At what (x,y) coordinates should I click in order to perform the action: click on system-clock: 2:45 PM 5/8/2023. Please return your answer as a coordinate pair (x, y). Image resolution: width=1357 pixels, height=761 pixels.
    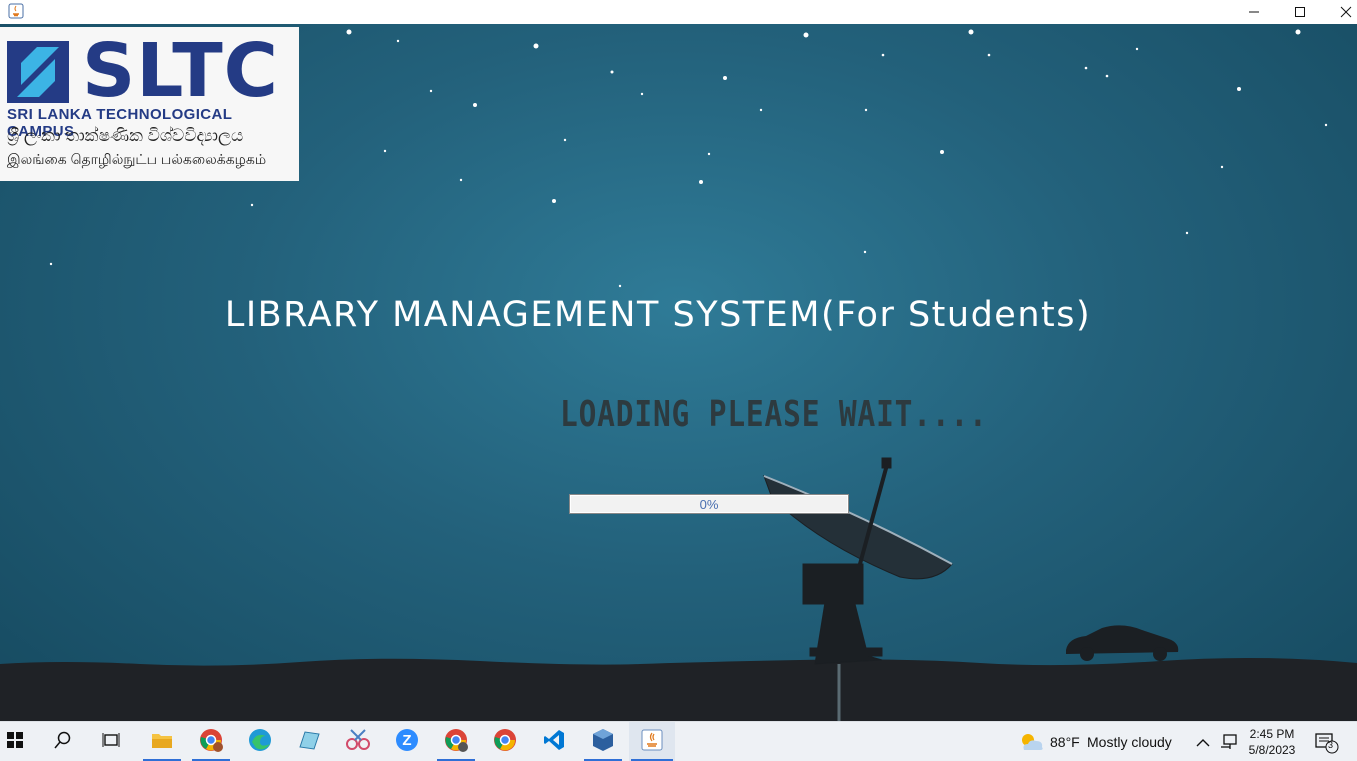
    Looking at the image, I should click on (1272, 742).